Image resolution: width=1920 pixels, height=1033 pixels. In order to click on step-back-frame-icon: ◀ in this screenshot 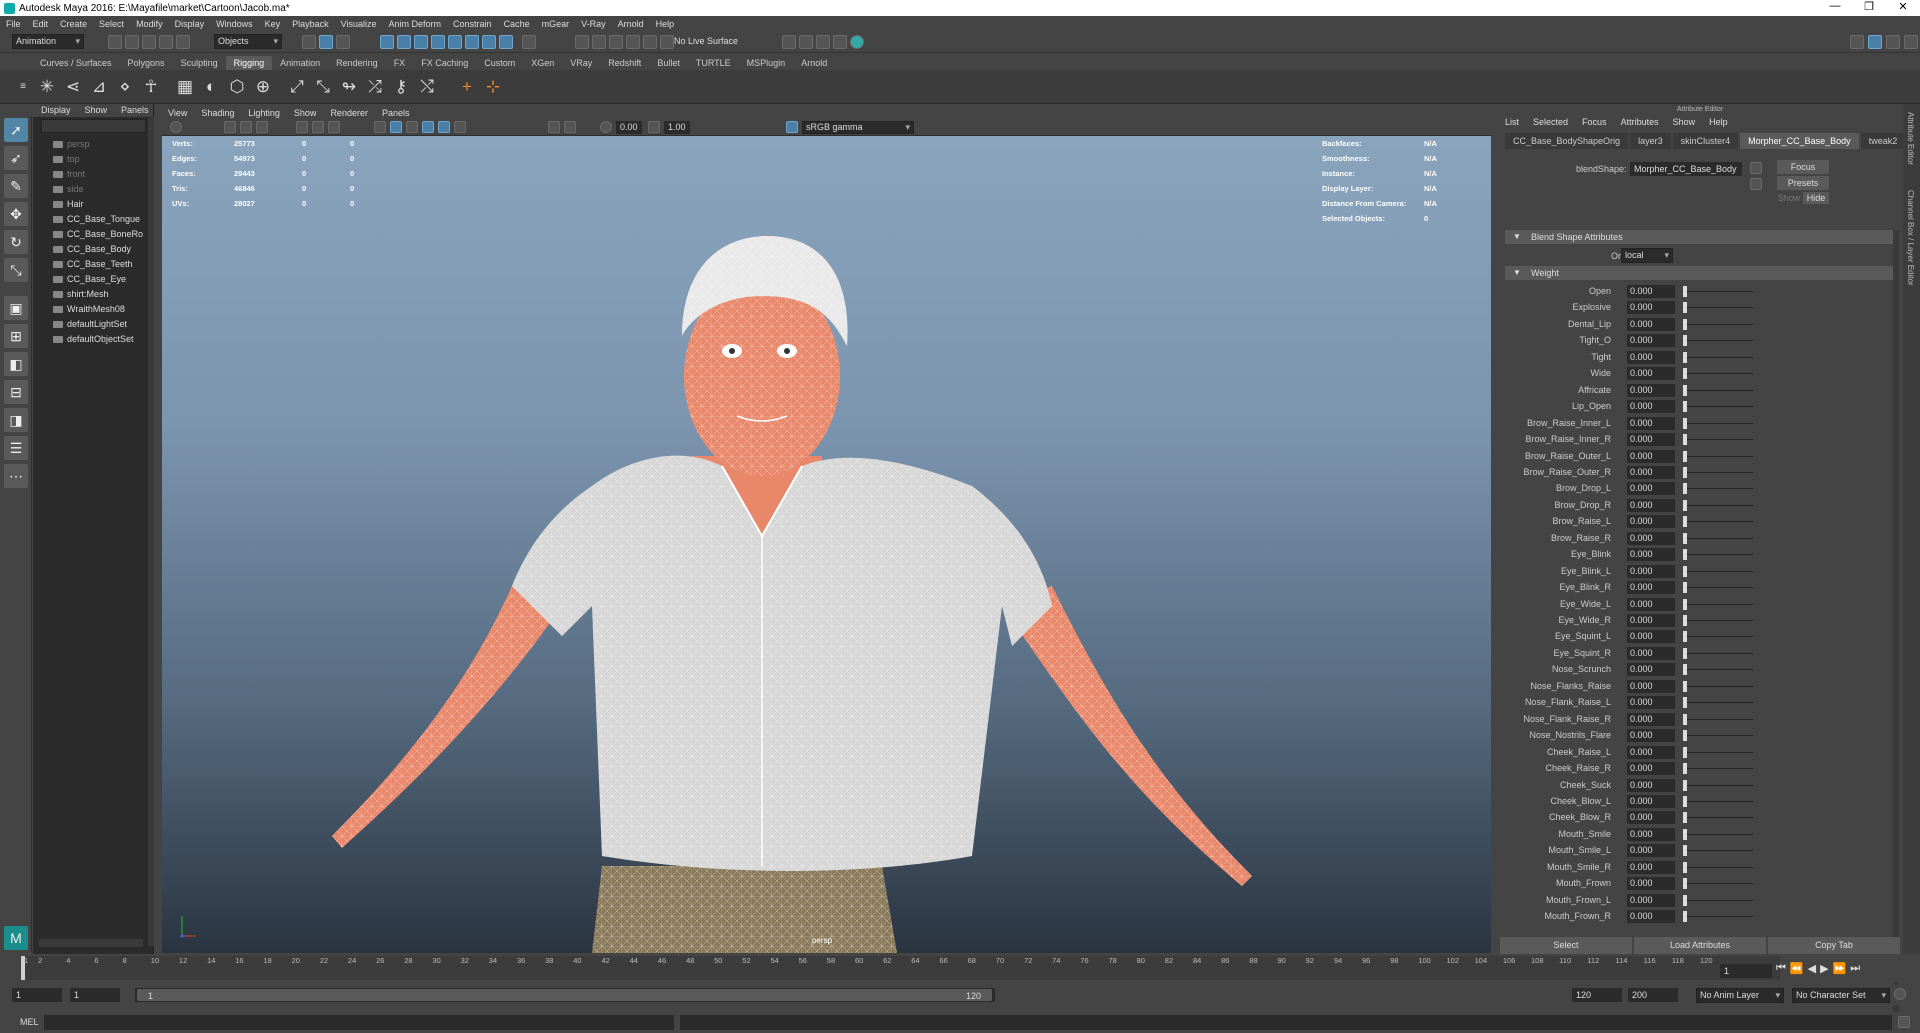, I will do `click(1812, 968)`.